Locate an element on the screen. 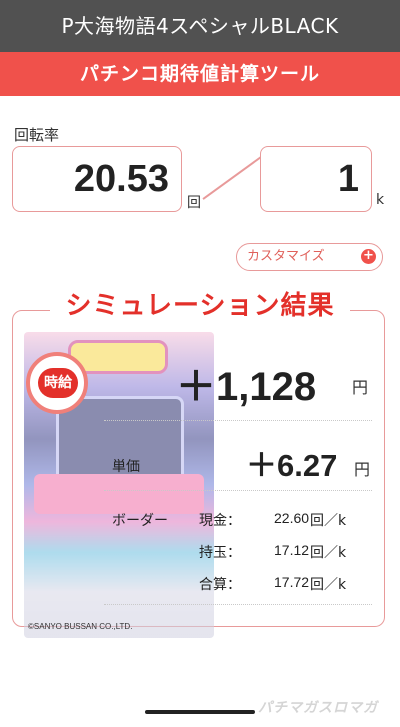  unit-price-label: 単価 is located at coordinates (126, 467).